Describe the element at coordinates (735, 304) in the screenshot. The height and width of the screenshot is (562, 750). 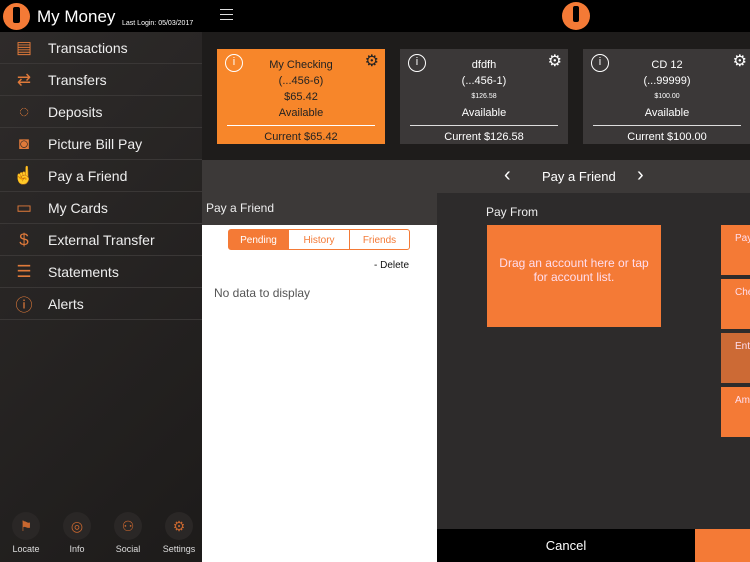
I see `check-field: Che` at that location.